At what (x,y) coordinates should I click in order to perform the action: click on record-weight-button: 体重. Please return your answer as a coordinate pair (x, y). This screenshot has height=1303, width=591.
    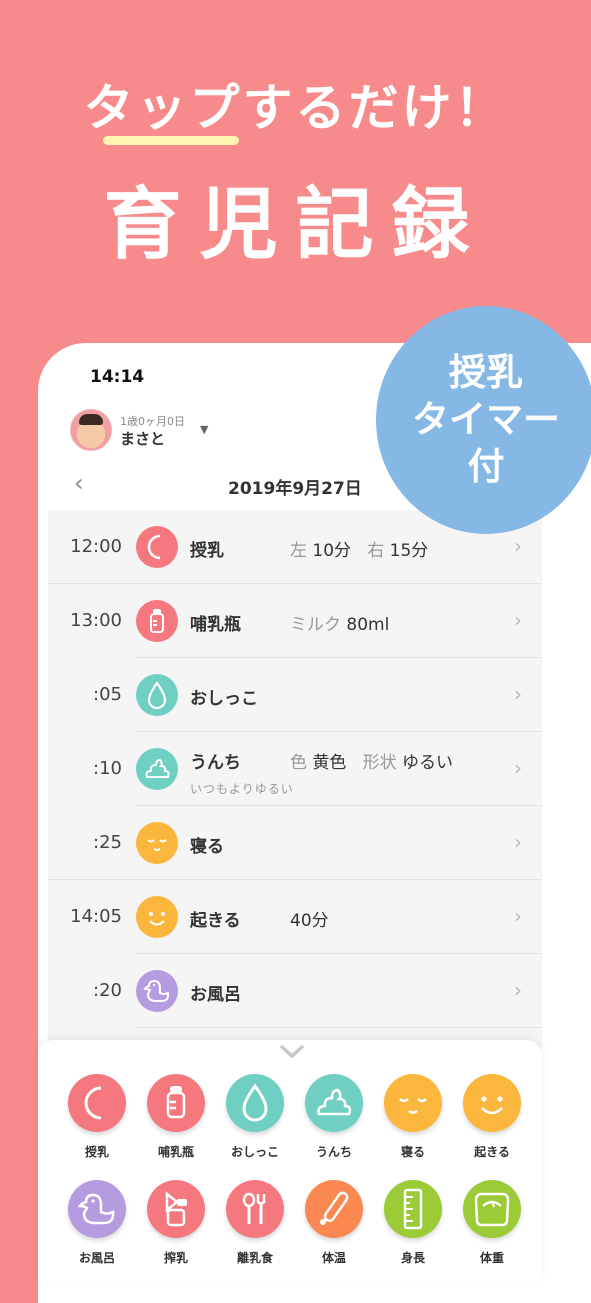
    Looking at the image, I should click on (492, 1223).